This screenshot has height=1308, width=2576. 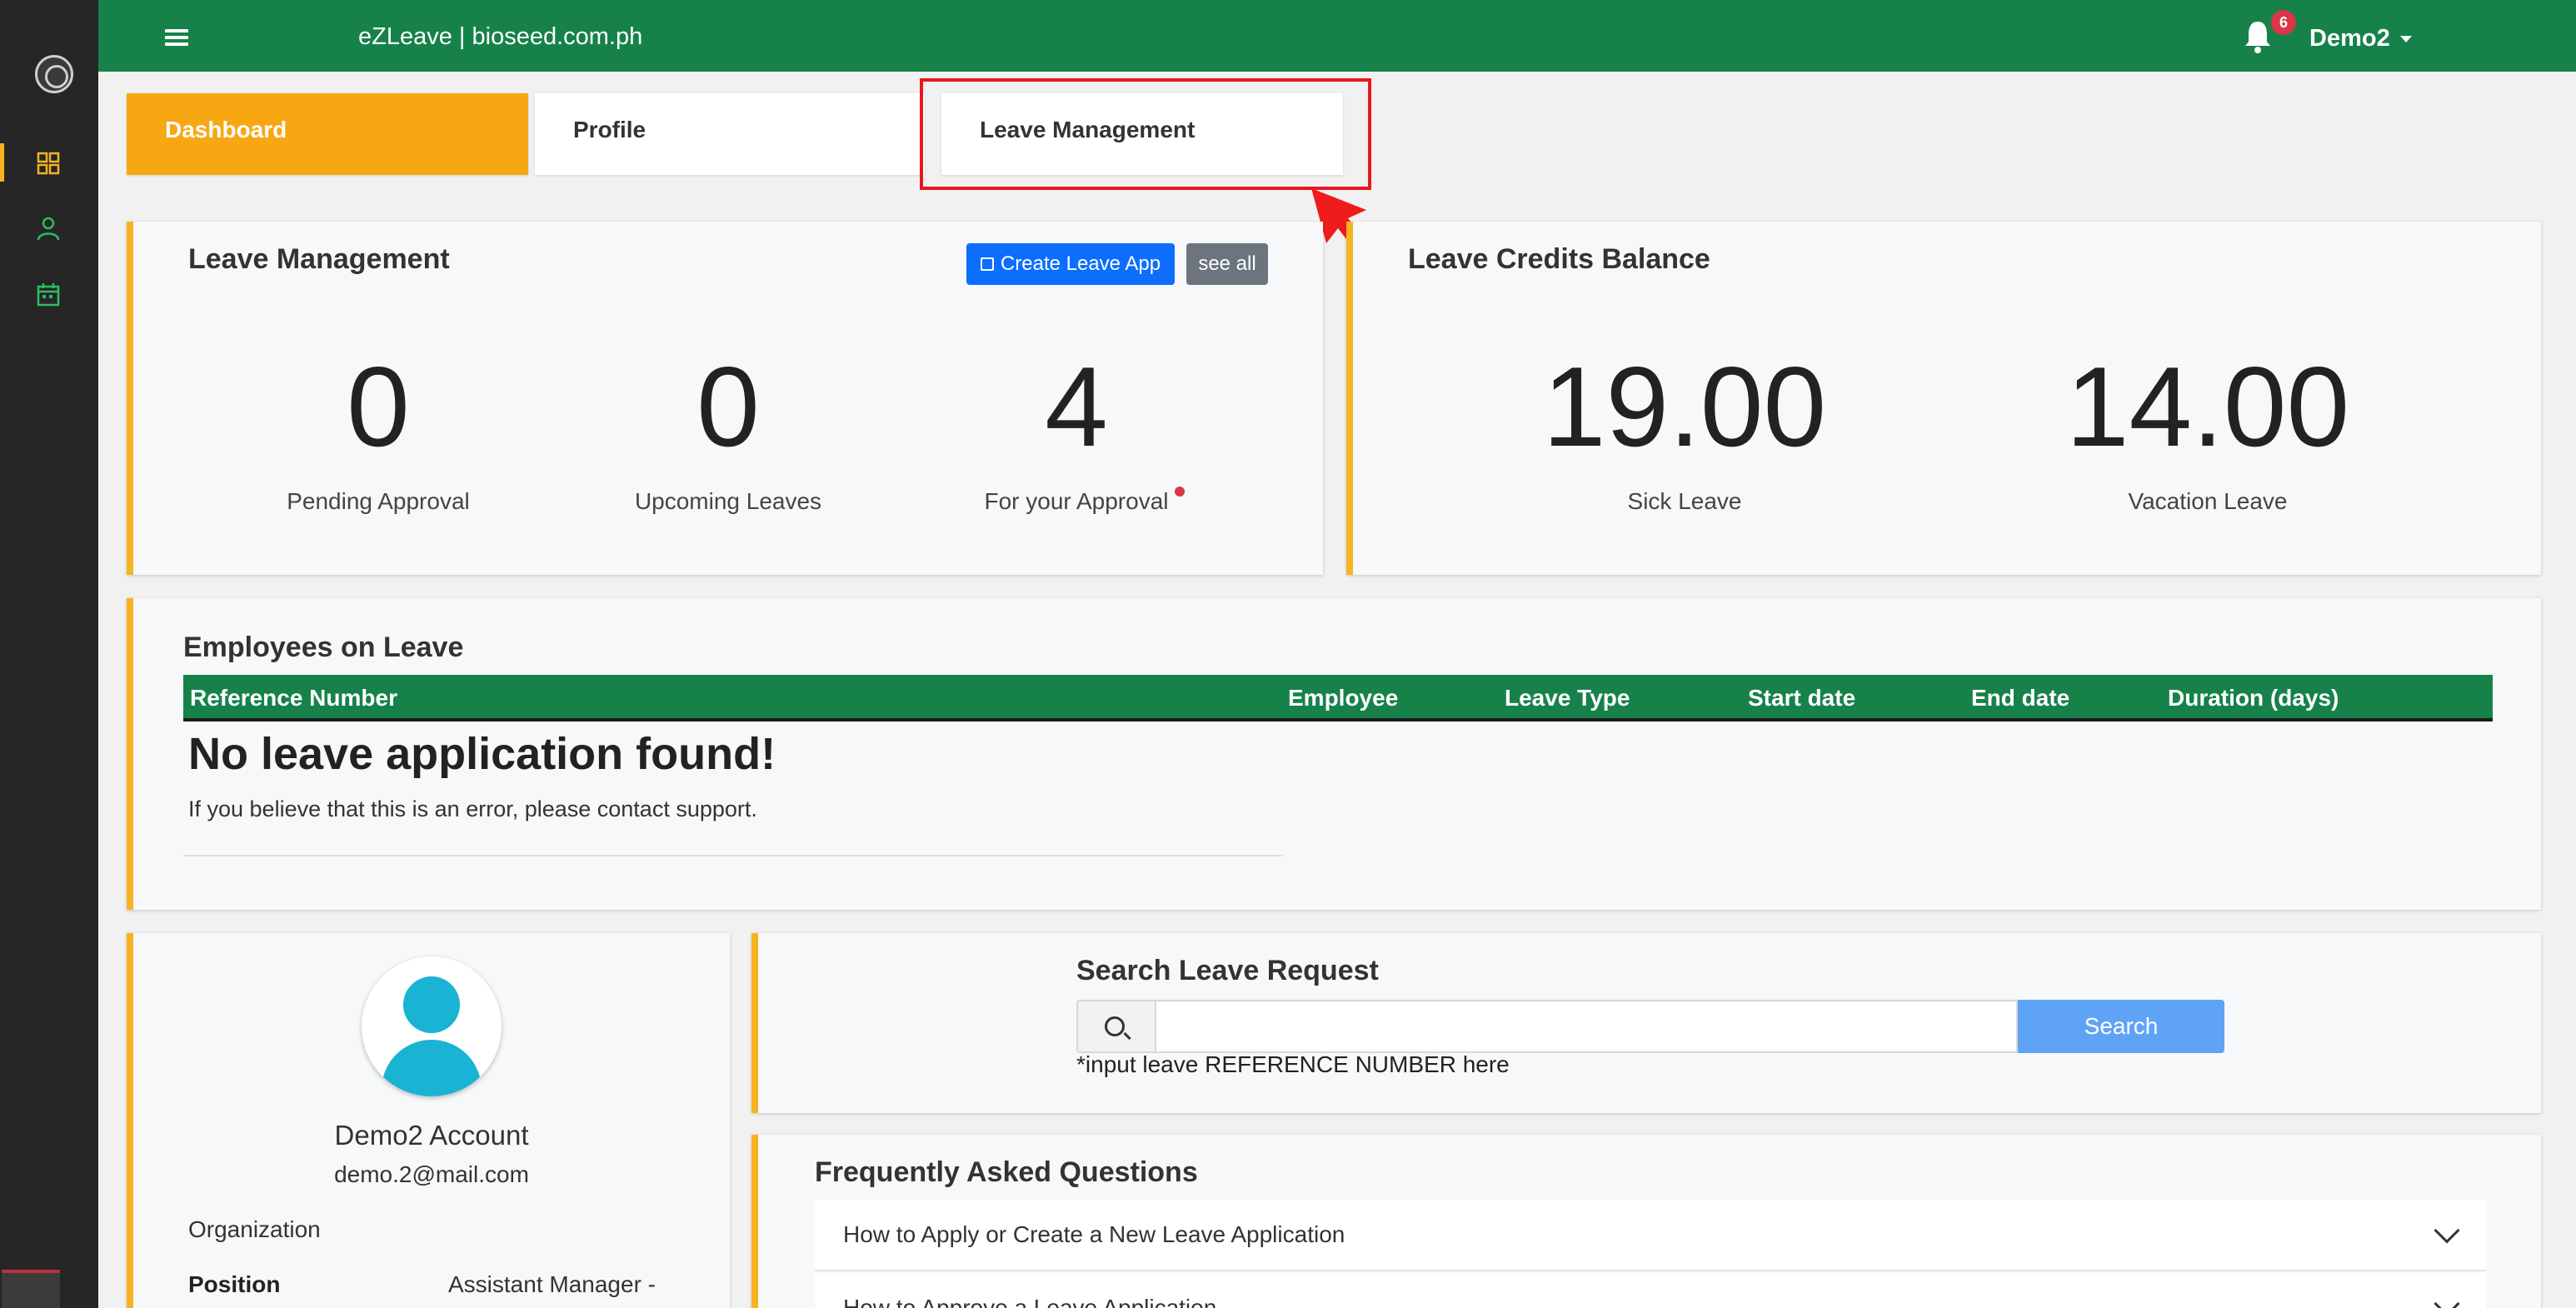 I want to click on hamburger-icon, so click(x=176, y=37).